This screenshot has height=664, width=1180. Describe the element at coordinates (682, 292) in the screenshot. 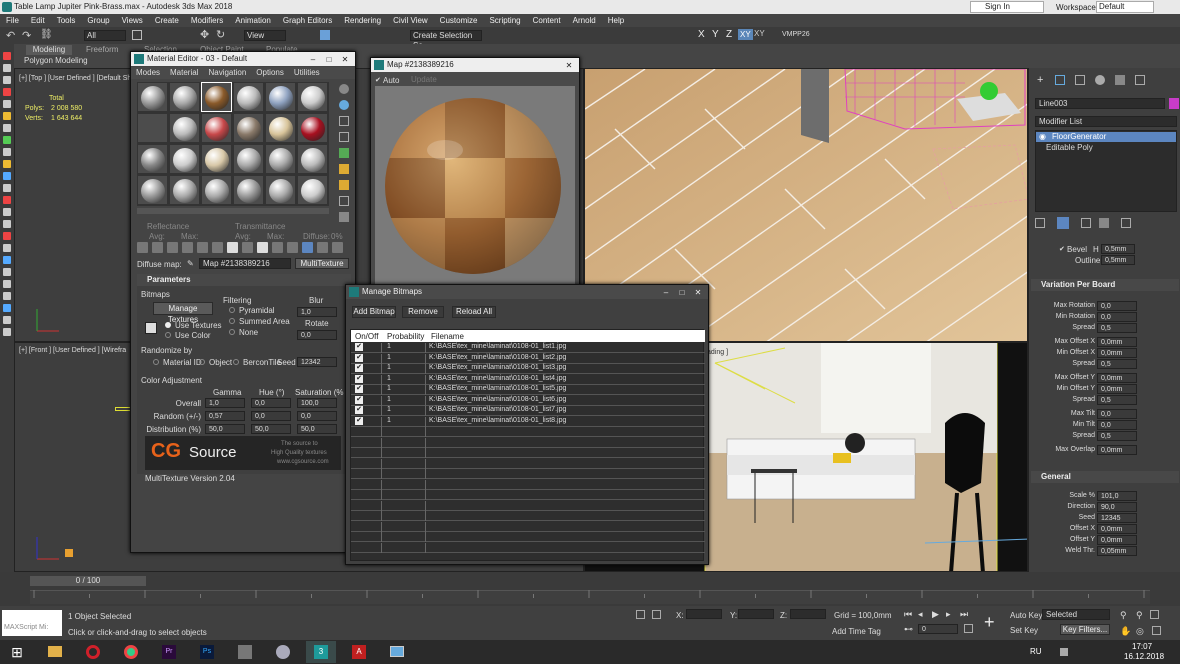

I see `bm-maximize-button: □` at that location.